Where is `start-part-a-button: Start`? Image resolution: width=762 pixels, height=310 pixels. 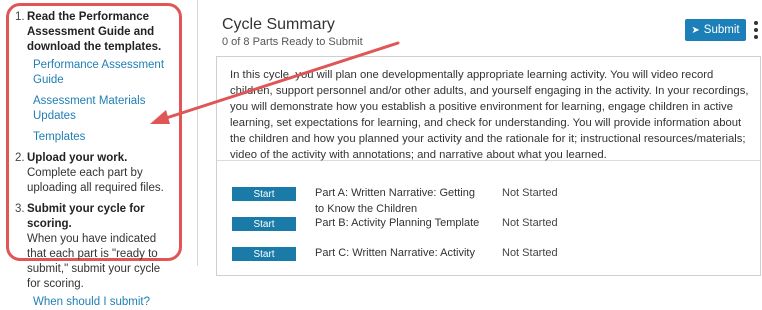
start-part-a-button: Start is located at coordinates (264, 194).